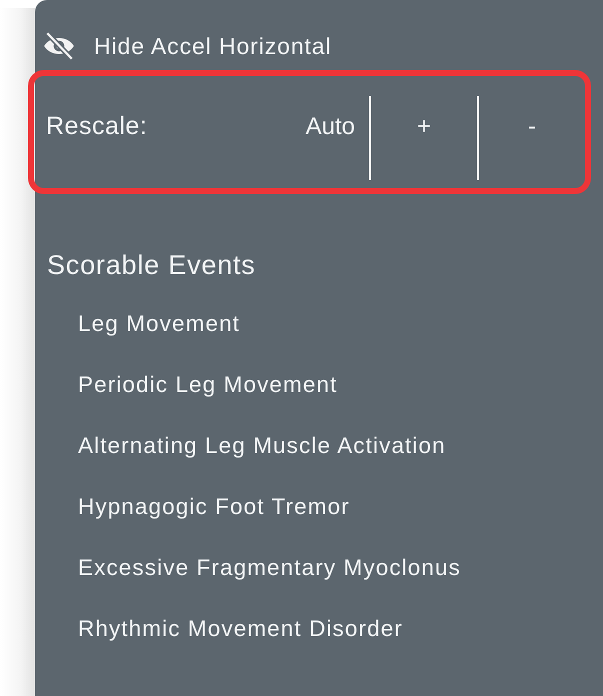 This screenshot has height=696, width=603. I want to click on event-item: Rhythmic Movement Disorder, so click(240, 629).